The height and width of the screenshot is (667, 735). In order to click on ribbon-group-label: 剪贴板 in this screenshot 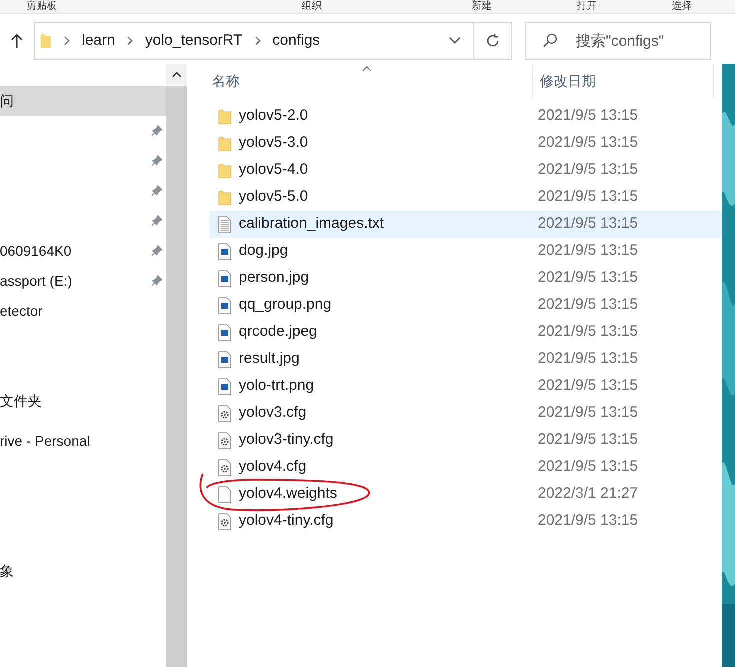, I will do `click(42, 6)`.